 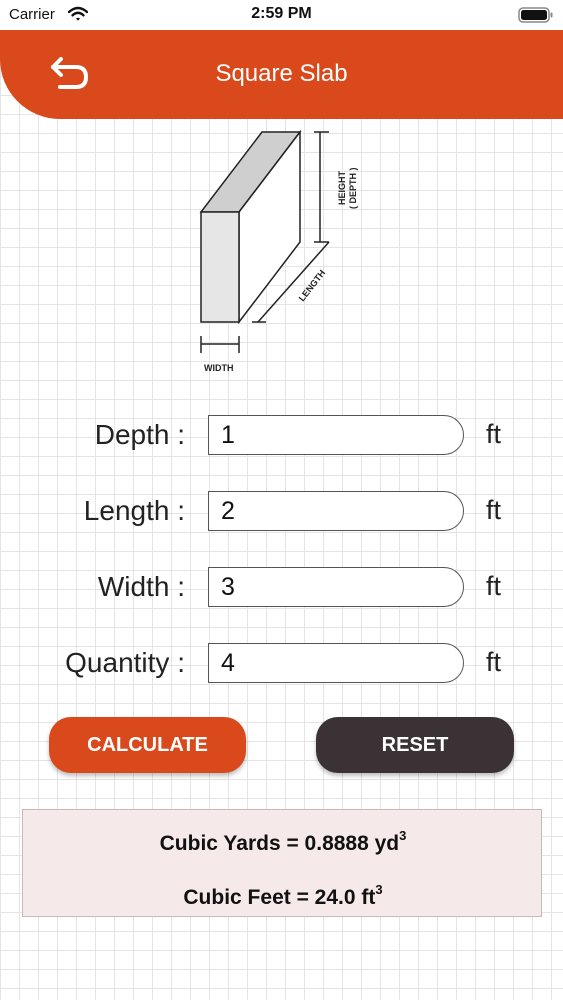 I want to click on clock: 2:59 PM, so click(x=281, y=13).